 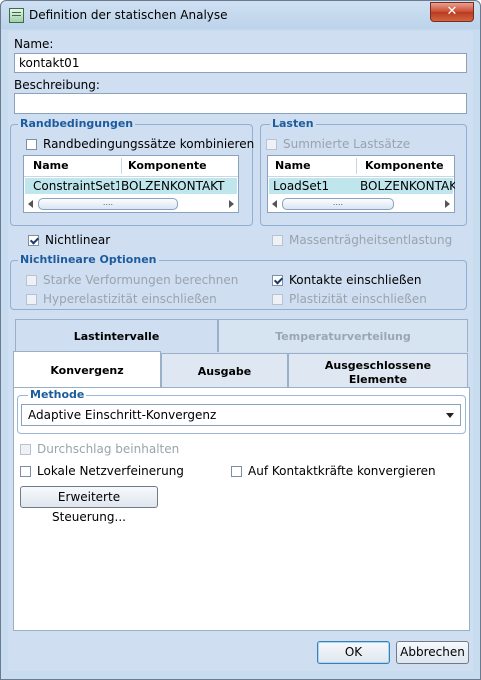 I want to click on kontakte-label: Kontakte einschließen, so click(x=355, y=280).